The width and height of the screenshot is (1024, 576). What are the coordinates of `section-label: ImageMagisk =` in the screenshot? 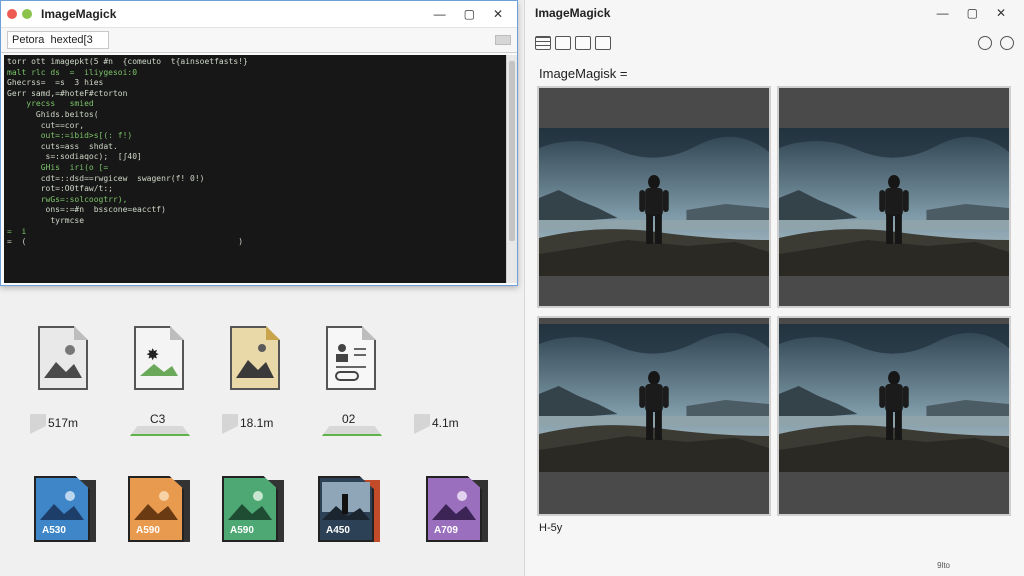 It's located at (583, 73).